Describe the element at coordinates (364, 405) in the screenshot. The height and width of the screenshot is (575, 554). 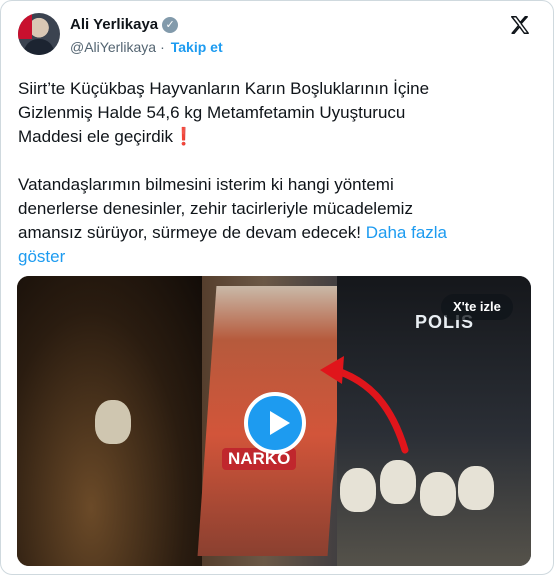
I see `red-arrow-icon` at that location.